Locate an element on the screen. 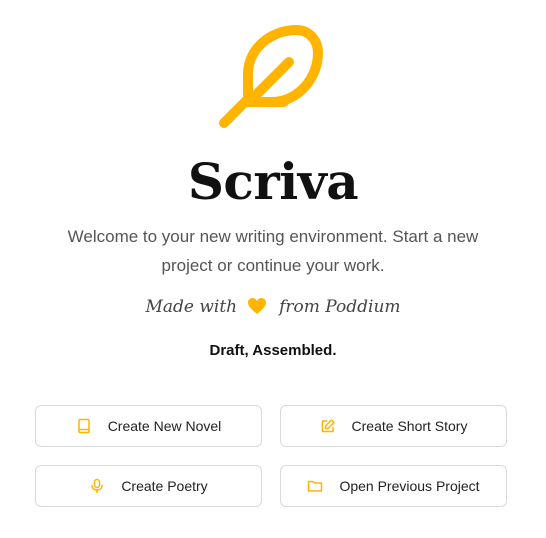 The height and width of the screenshot is (538, 546). book-icon is located at coordinates (84, 426).